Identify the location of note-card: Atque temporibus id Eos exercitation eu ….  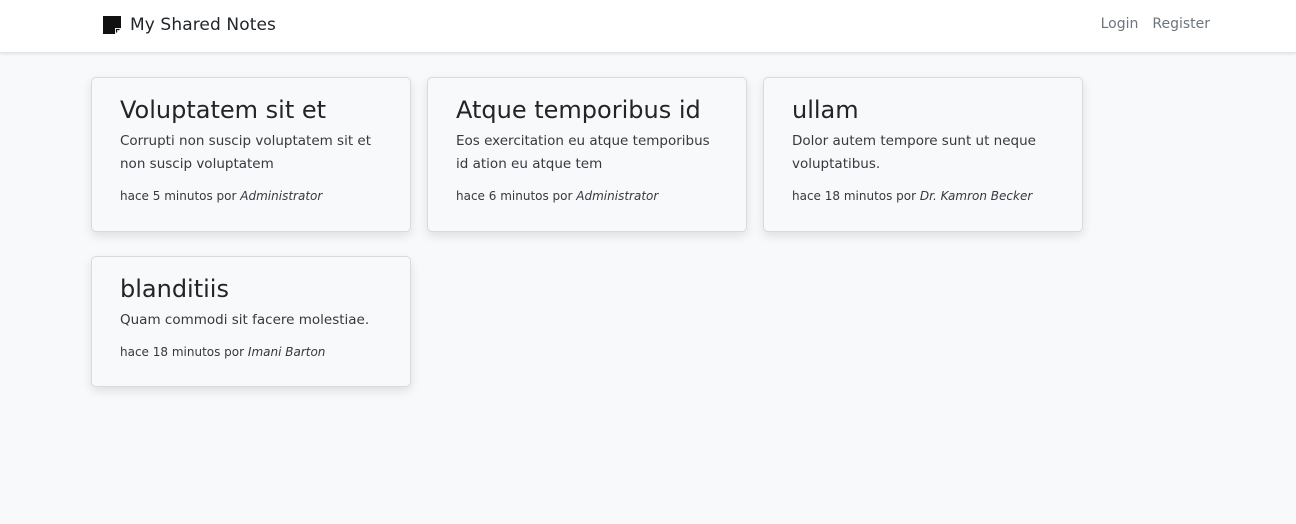
(587, 154).